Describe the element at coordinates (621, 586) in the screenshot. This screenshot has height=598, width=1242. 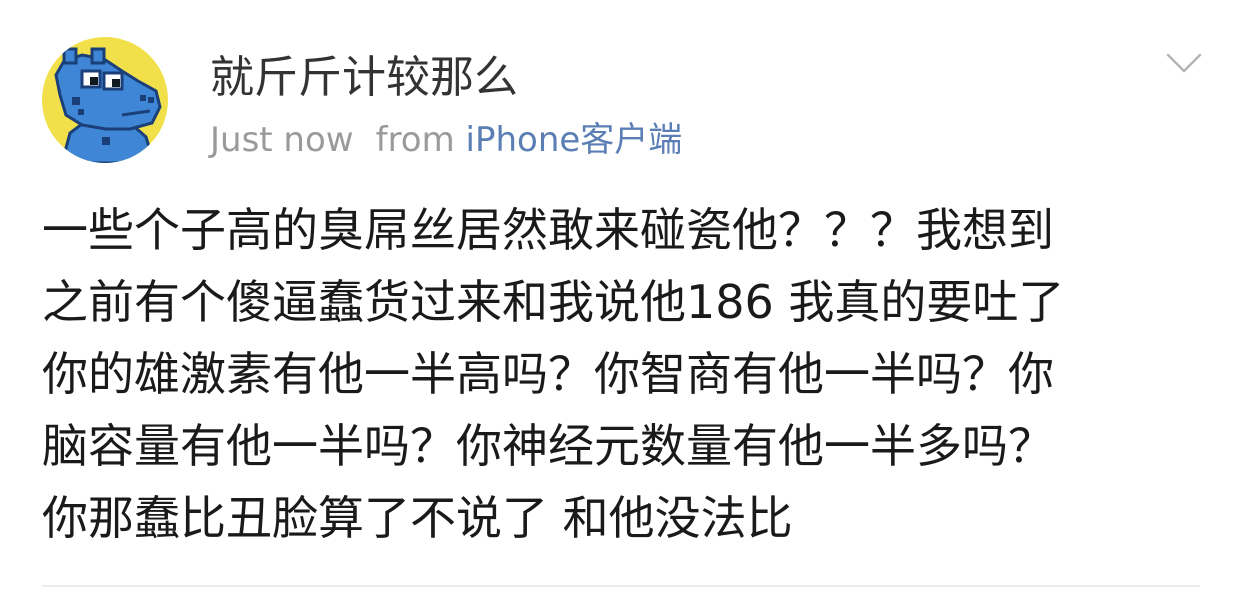
I see `divider` at that location.